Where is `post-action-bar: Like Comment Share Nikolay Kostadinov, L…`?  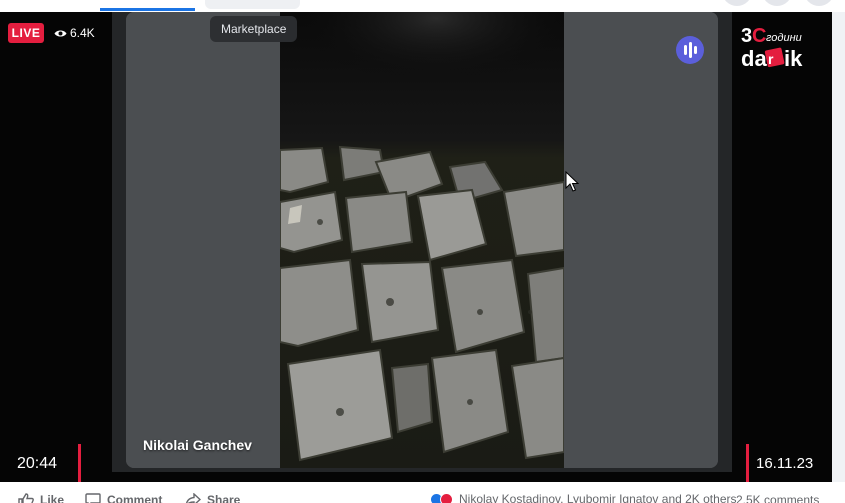 post-action-bar: Like Comment Share Nikolay Kostadinov, L… is located at coordinates (422, 492).